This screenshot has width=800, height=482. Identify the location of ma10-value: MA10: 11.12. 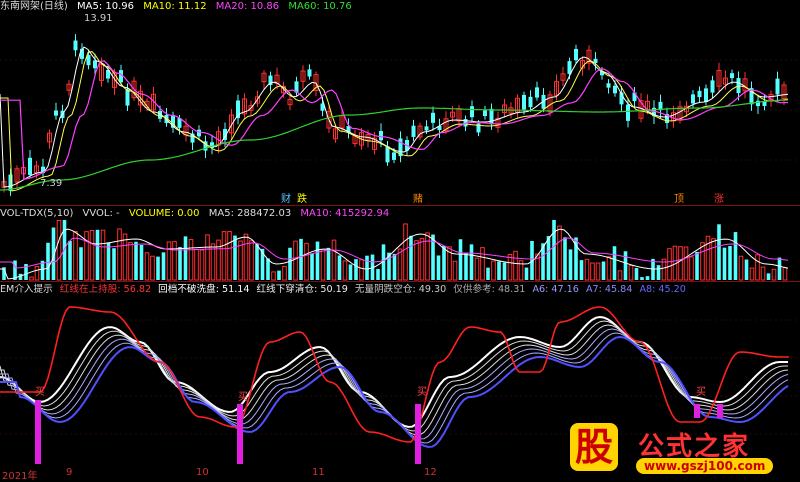
(175, 6).